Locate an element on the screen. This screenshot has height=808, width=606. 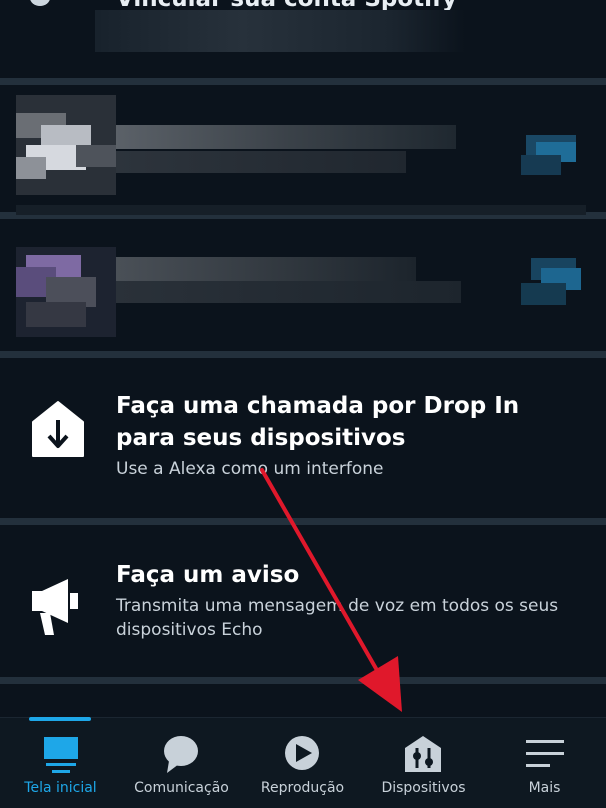
nav-label-devices: Dispositivos is located at coordinates (423, 788).